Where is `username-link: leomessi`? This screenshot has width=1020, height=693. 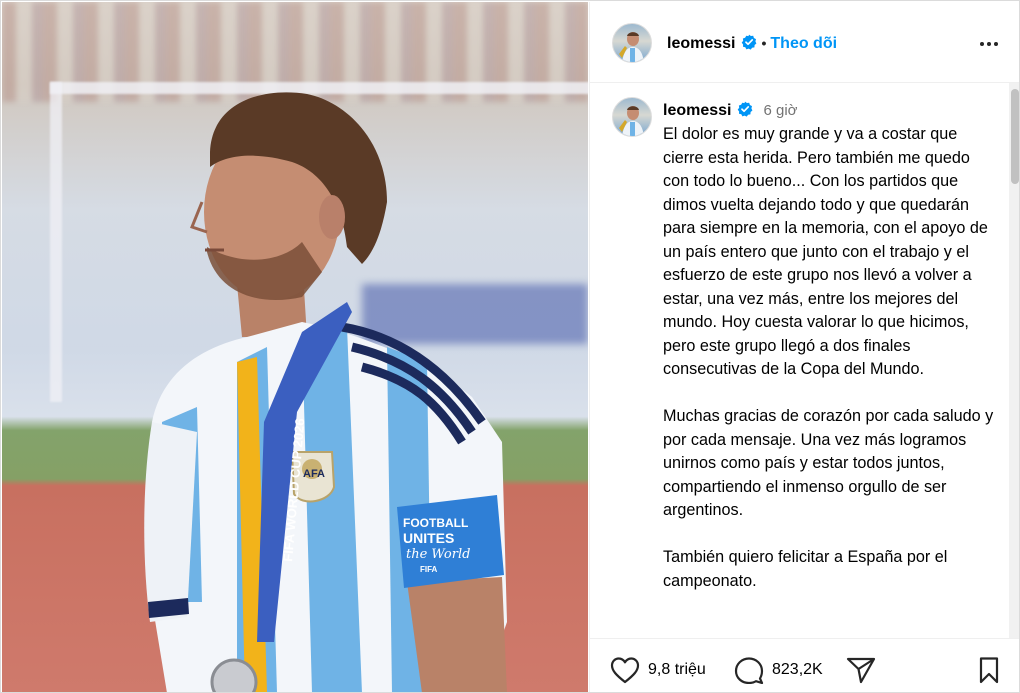 username-link: leomessi is located at coordinates (701, 43).